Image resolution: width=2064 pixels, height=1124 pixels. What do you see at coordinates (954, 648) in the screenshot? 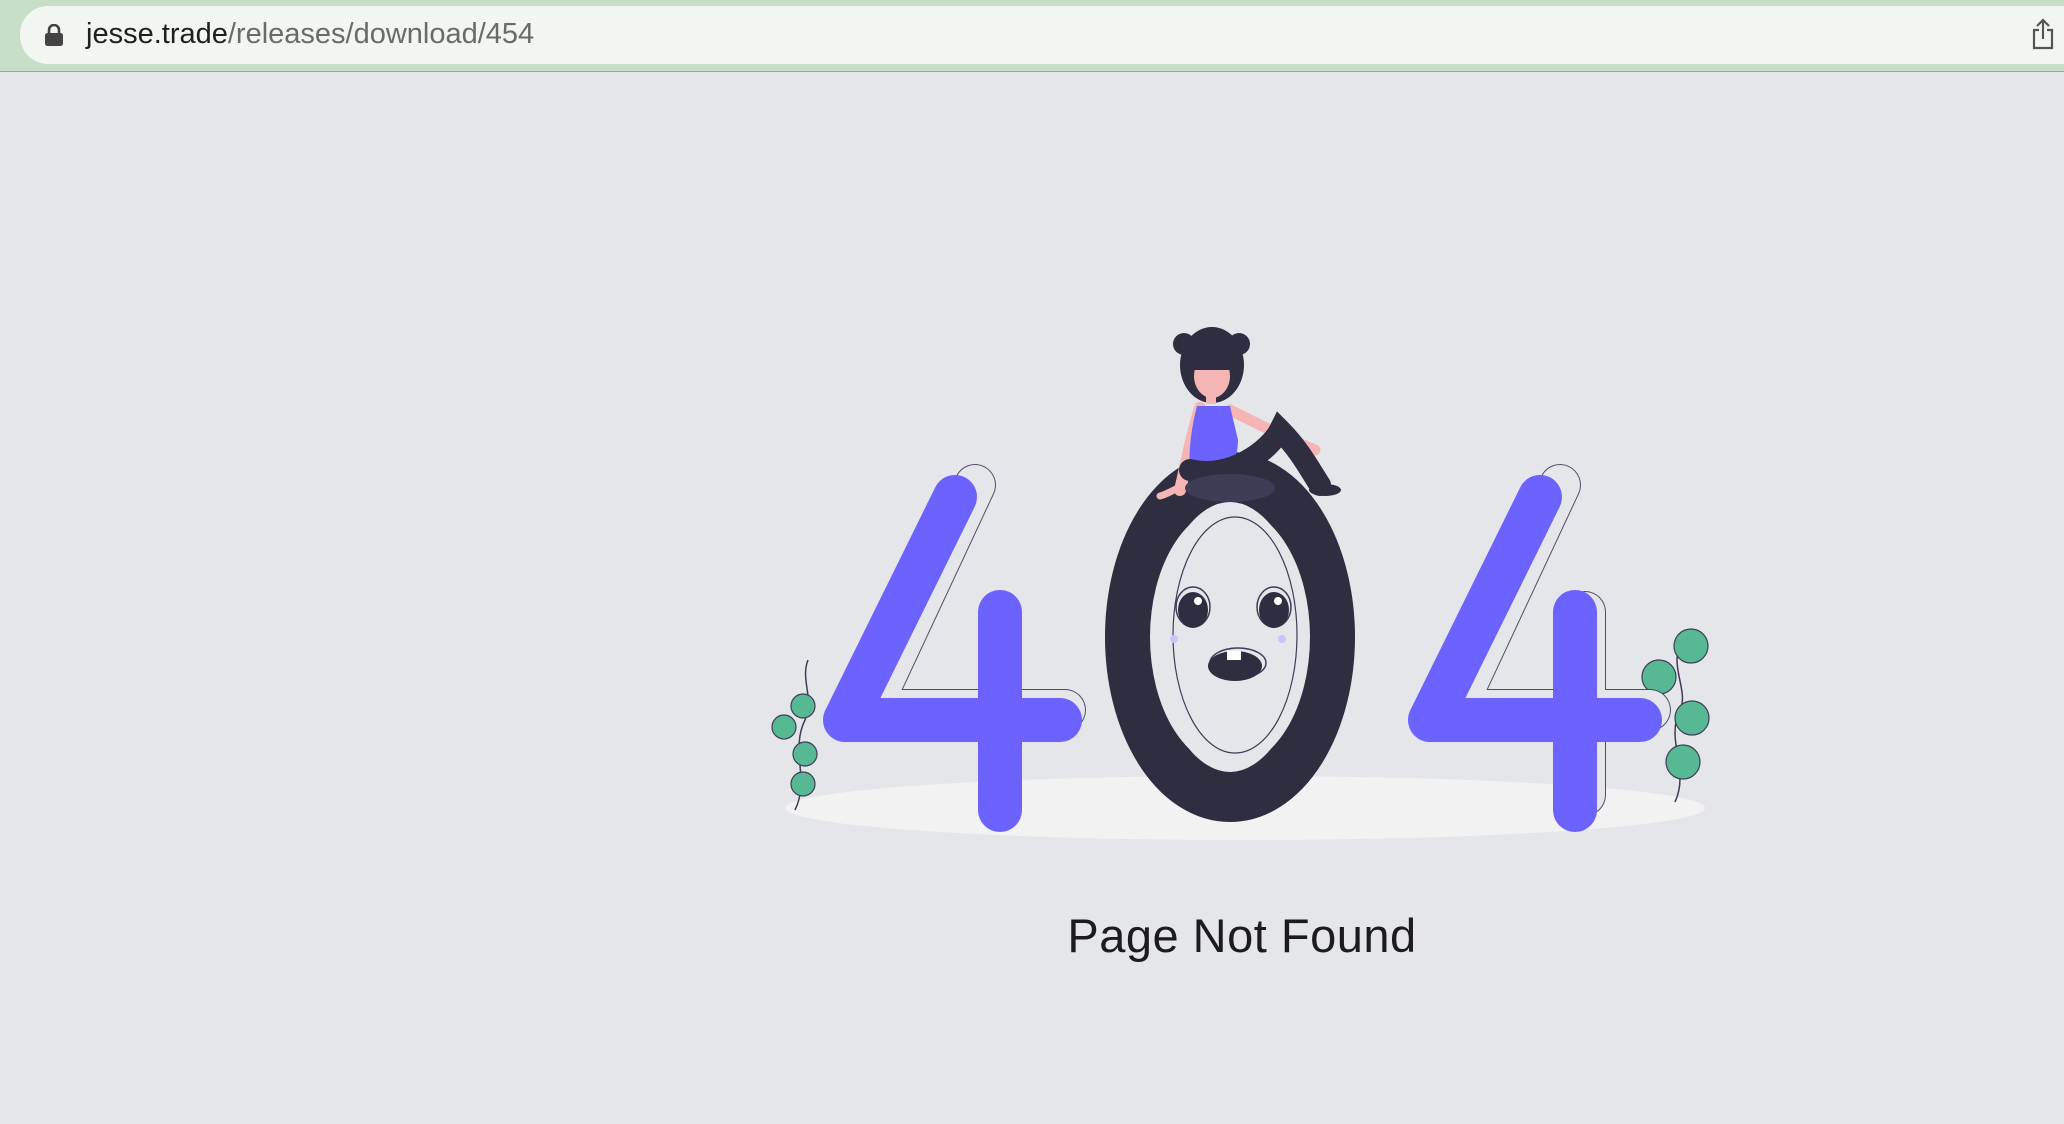
I see `digit-four-left` at bounding box center [954, 648].